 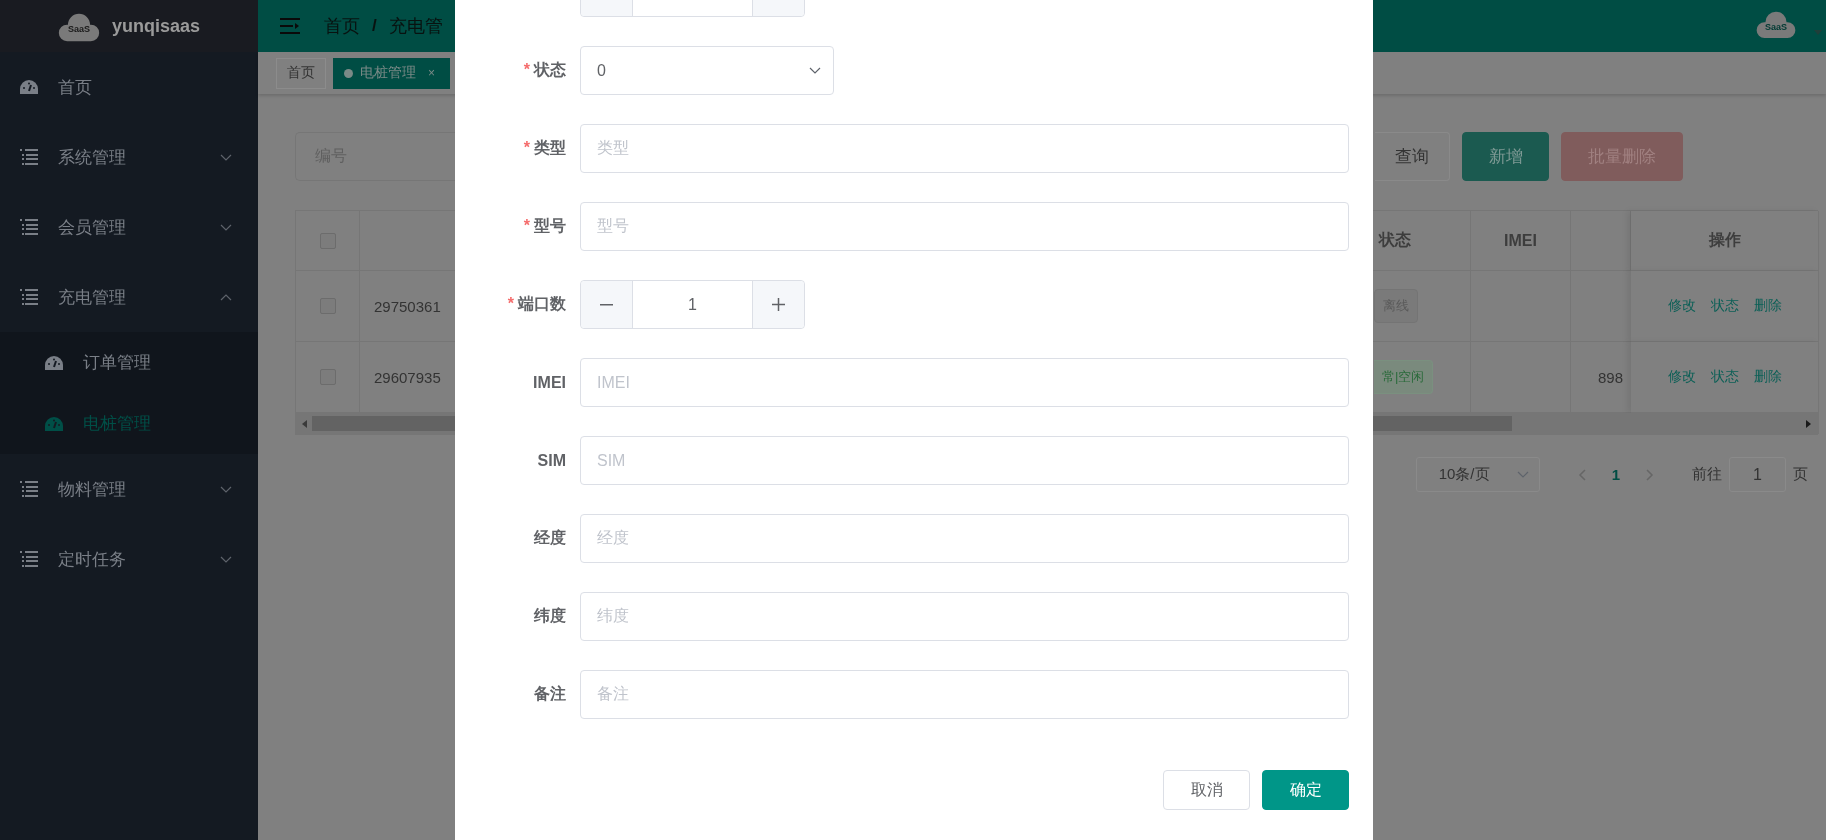 What do you see at coordinates (549, 538) in the screenshot?
I see `field-label: 经度` at bounding box center [549, 538].